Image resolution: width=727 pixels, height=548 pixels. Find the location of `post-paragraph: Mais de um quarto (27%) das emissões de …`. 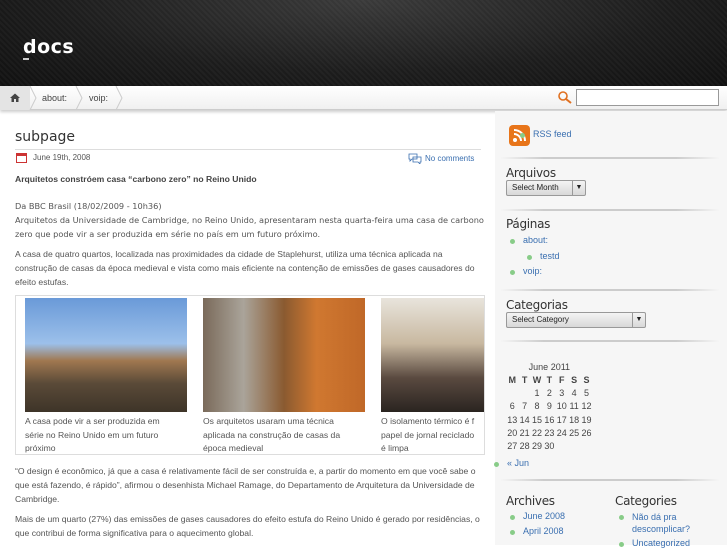

post-paragraph: Mais de um quarto (27%) das emissões de … is located at coordinates (247, 526).